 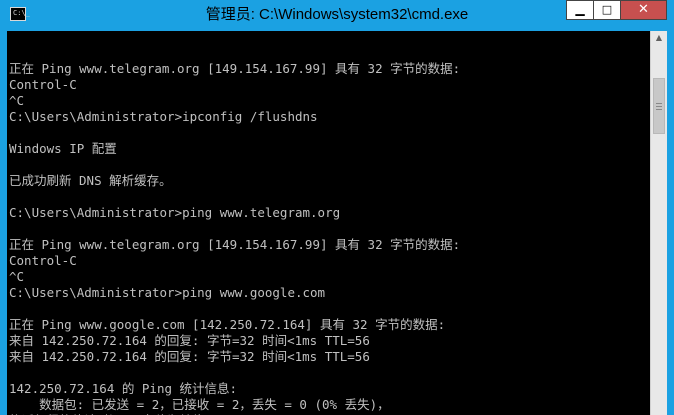 I want to click on vertical-scrollbar: ▲, so click(x=658, y=223).